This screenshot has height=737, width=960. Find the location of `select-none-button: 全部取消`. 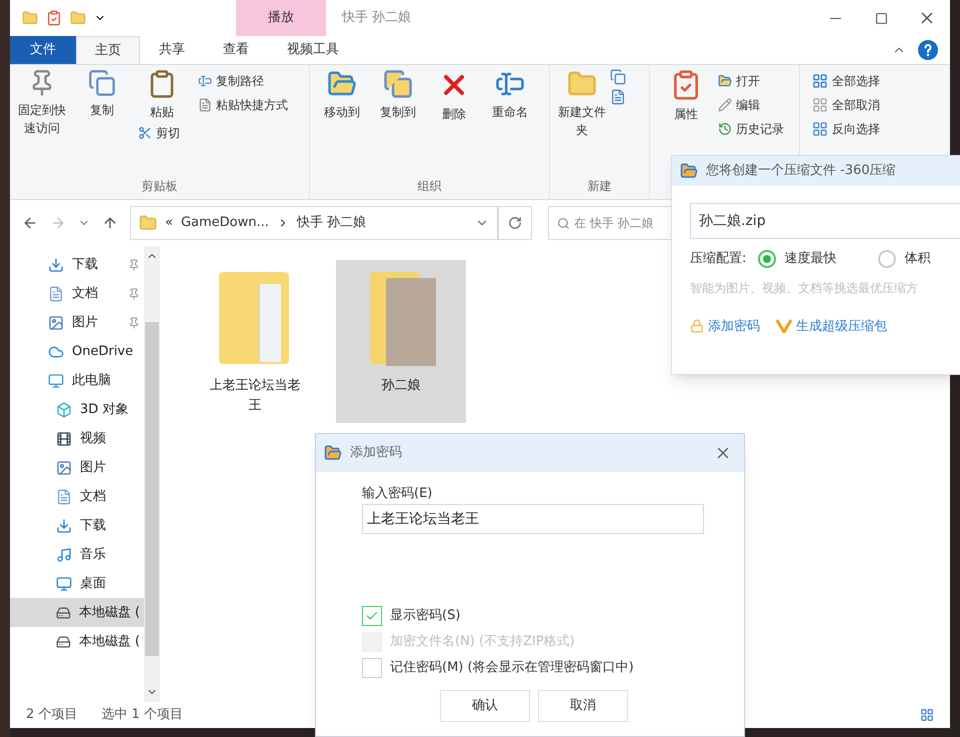

select-none-button: 全部取消 is located at coordinates (846, 105).